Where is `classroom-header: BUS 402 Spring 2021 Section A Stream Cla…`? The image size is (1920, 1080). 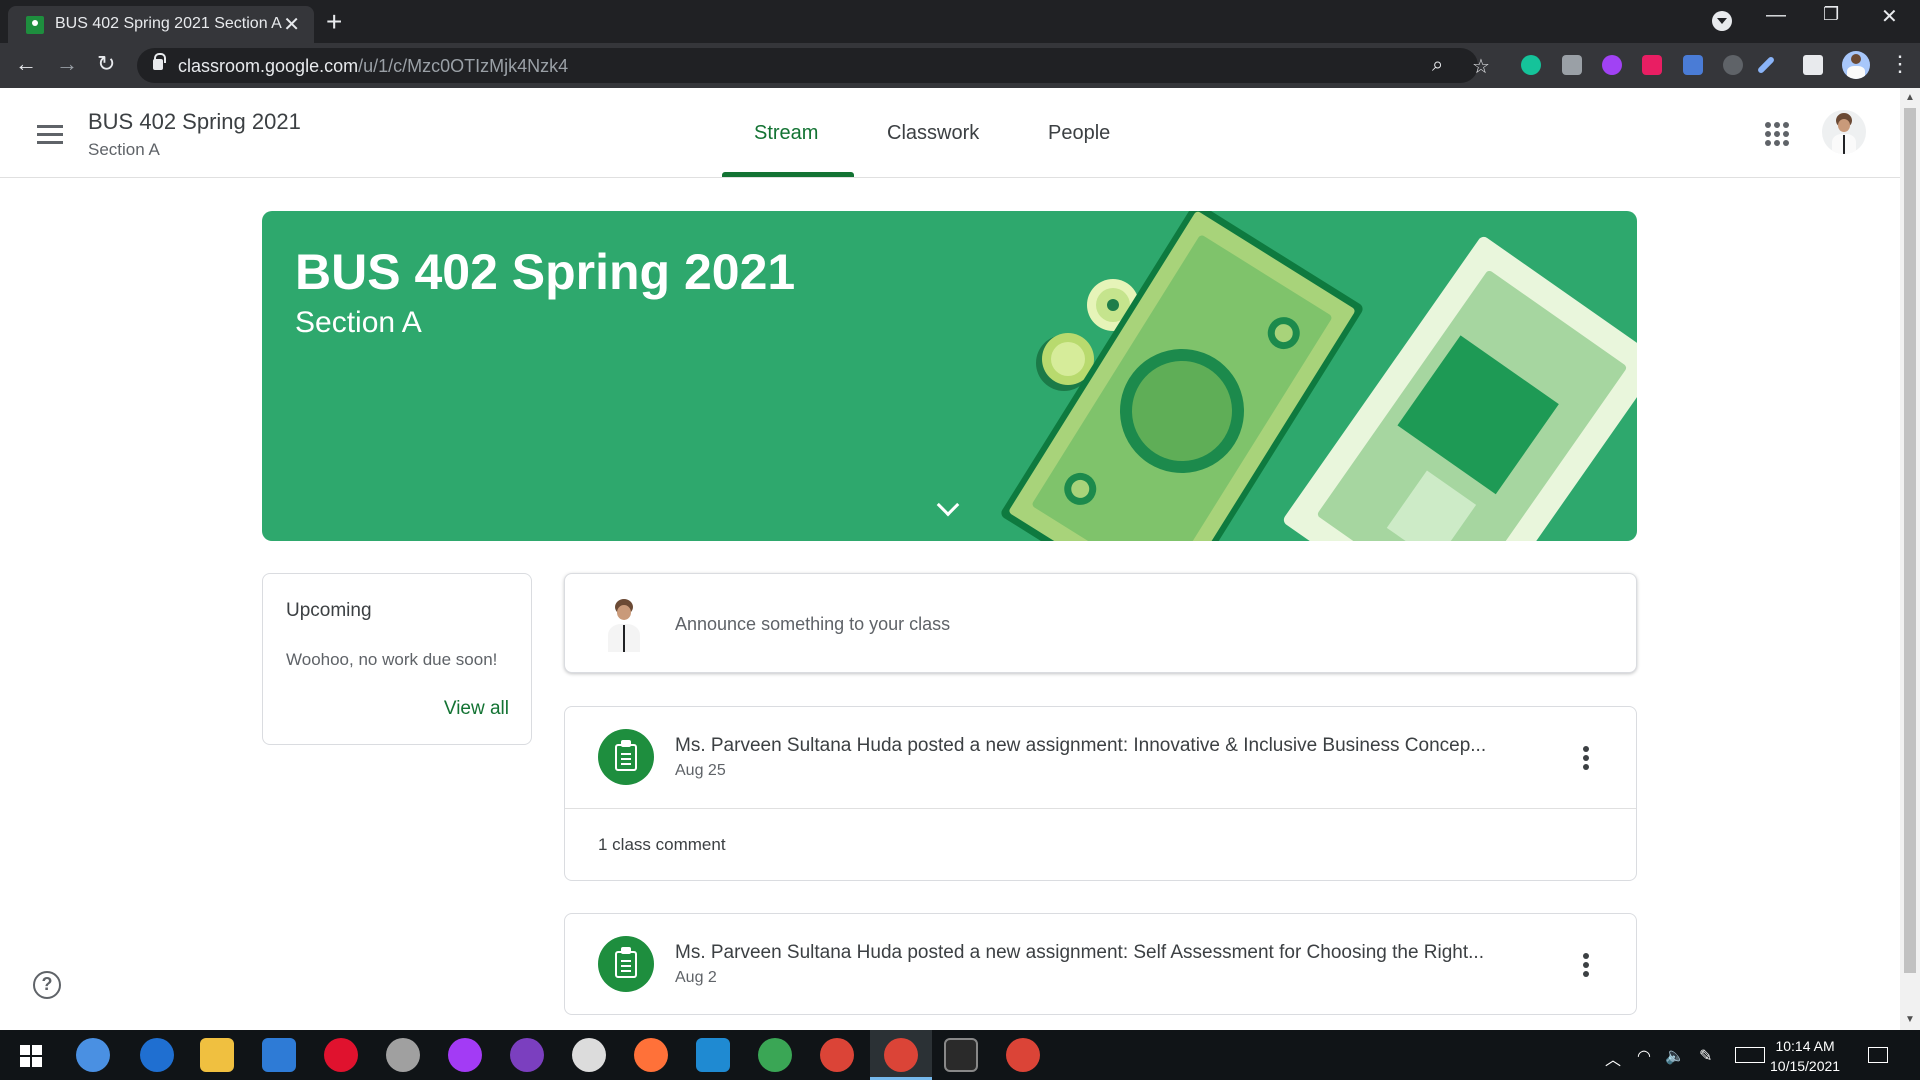 classroom-header: BUS 402 Spring 2021 Section A Stream Cla… is located at coordinates (950, 133).